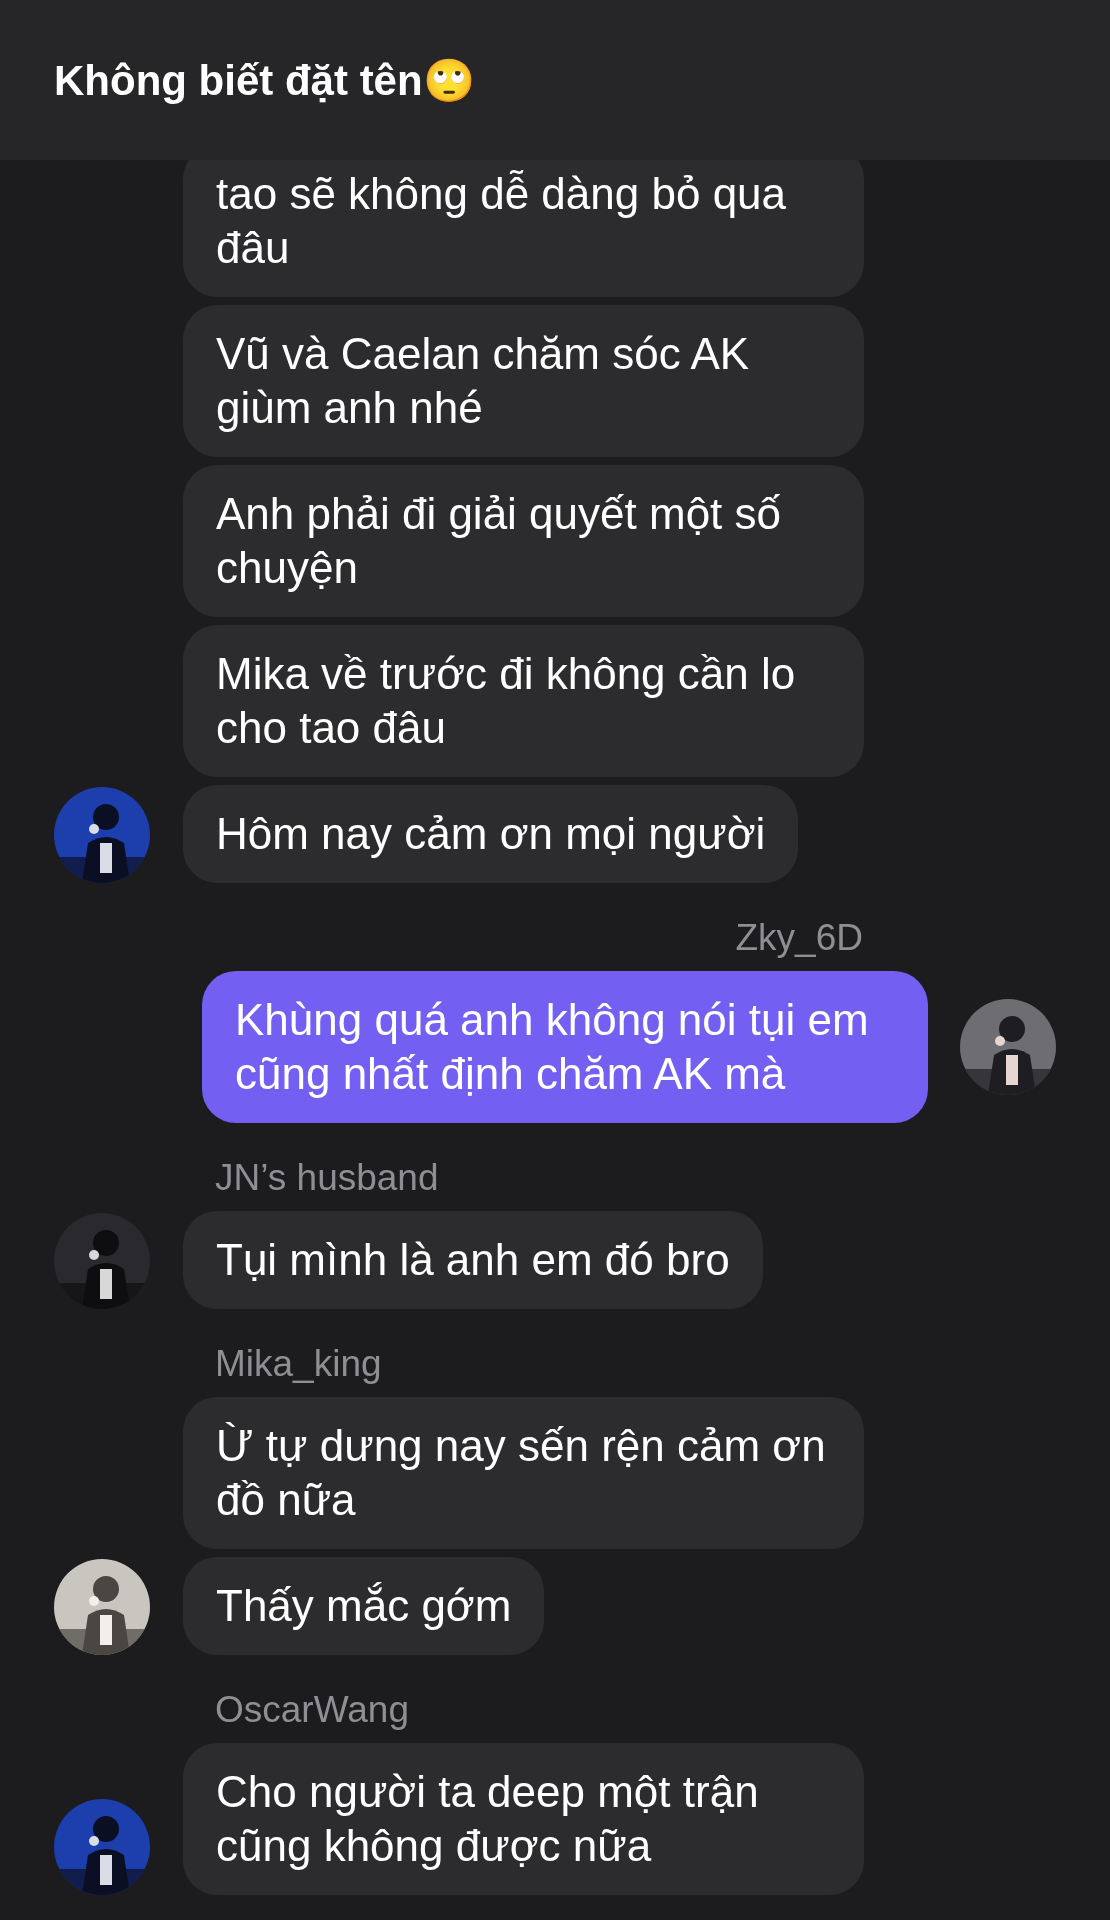 The width and height of the screenshot is (1110, 1920). What do you see at coordinates (264, 80) in the screenshot?
I see `chat-title: Không biết đặt tên🙄` at bounding box center [264, 80].